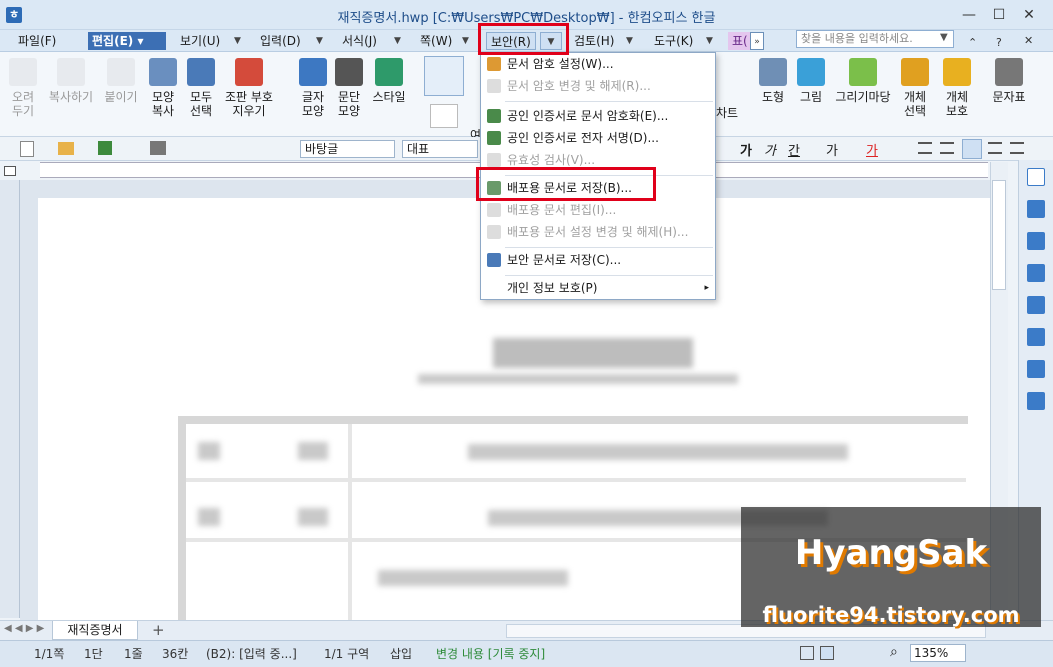  What do you see at coordinates (832, 149) in the screenshot?
I see `strike-icon: 가` at bounding box center [832, 149].